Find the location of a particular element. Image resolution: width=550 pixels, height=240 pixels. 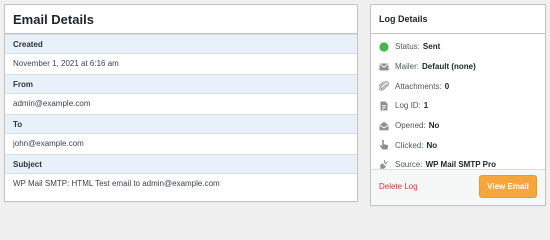

log-row-log-id: Log ID: 1 is located at coordinates (458, 106).